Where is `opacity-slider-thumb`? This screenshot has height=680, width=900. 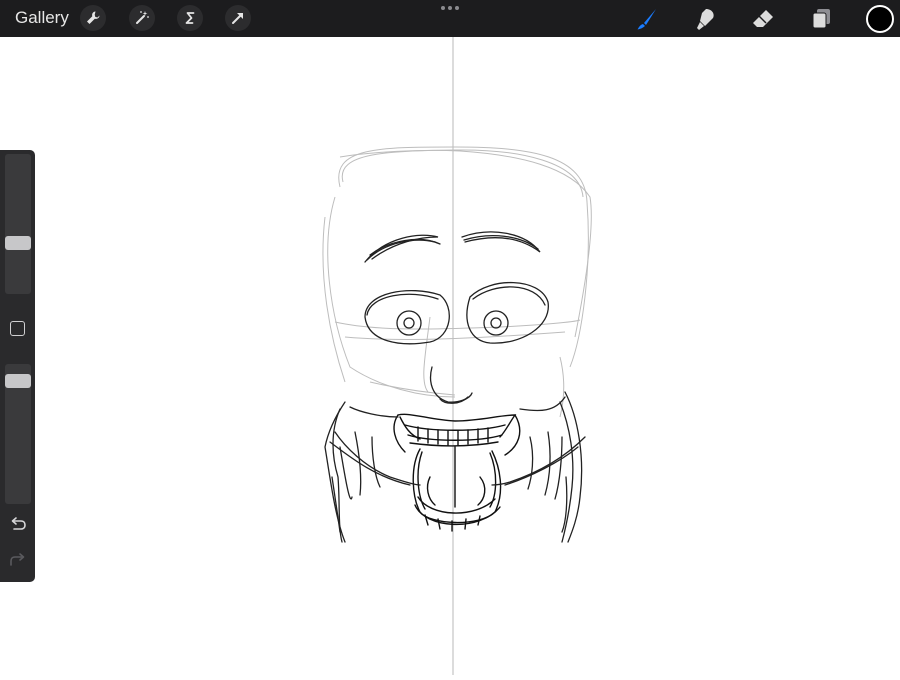 opacity-slider-thumb is located at coordinates (18, 381).